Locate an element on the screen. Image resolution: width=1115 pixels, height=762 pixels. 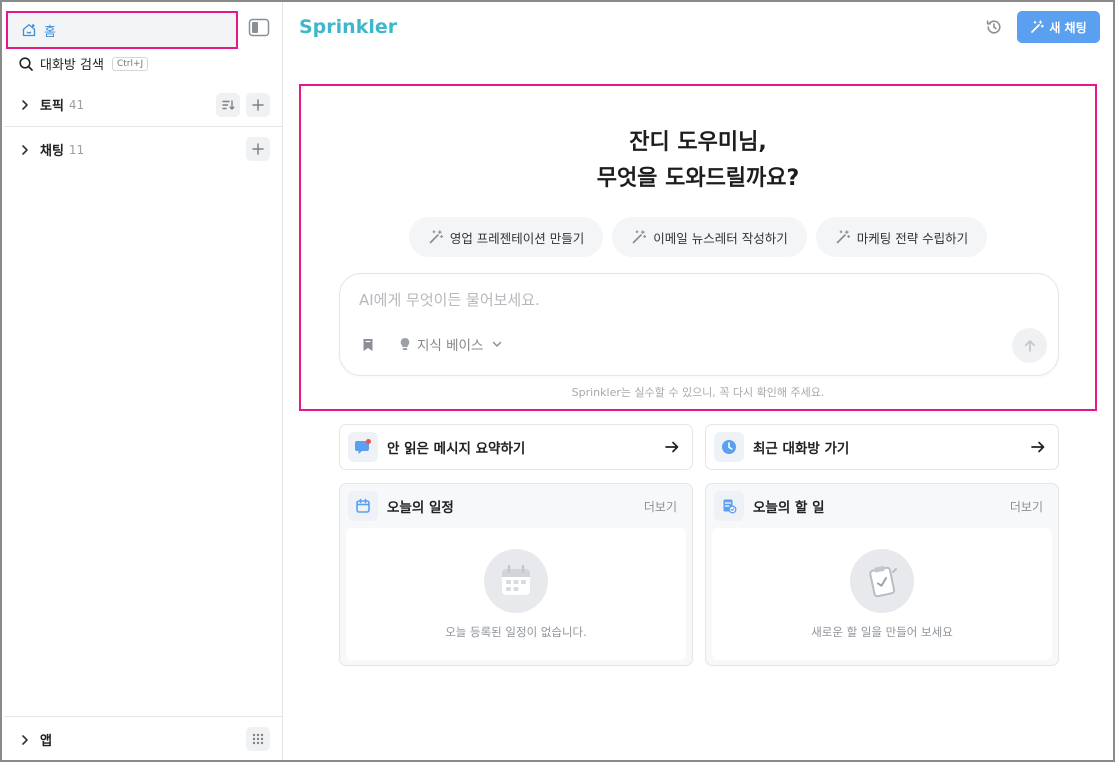
bookmark-button is located at coordinates (368, 345).